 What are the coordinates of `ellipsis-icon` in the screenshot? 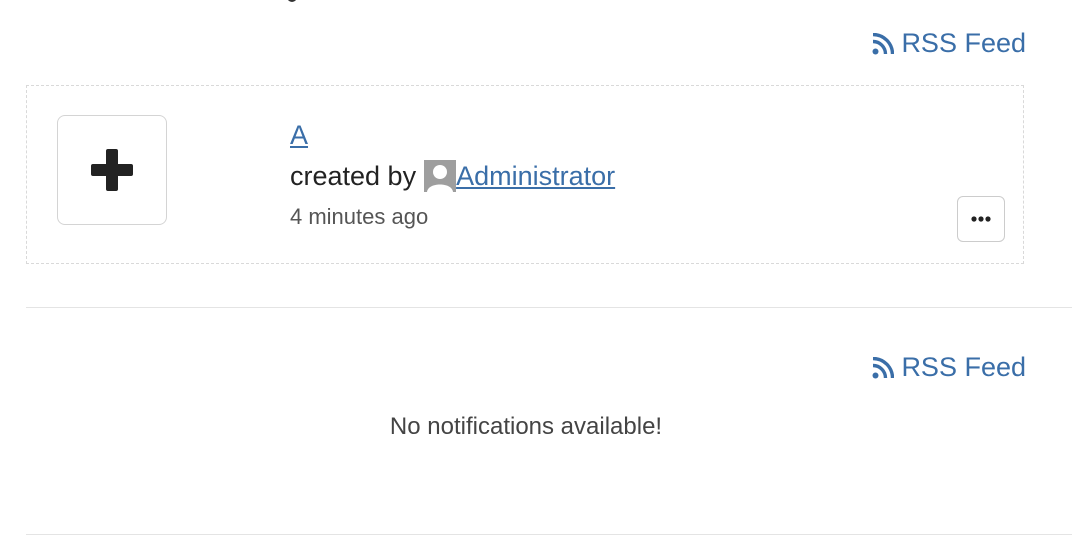 It's located at (981, 219).